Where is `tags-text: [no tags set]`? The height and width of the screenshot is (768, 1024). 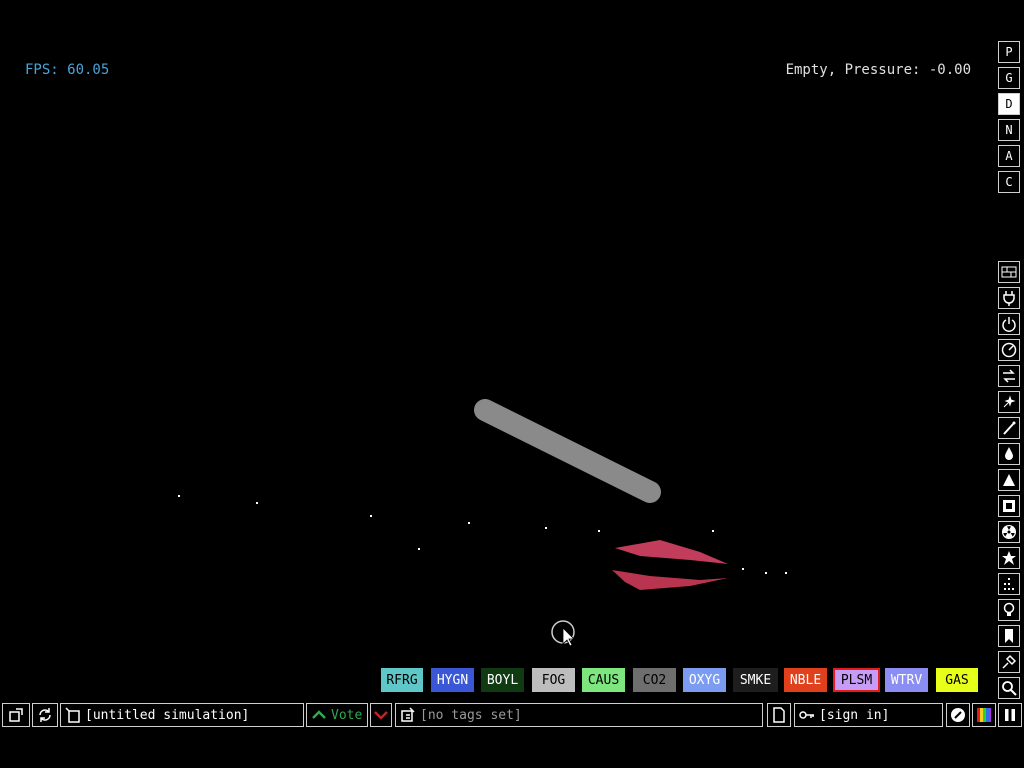 tags-text: [no tags set] is located at coordinates (471, 715).